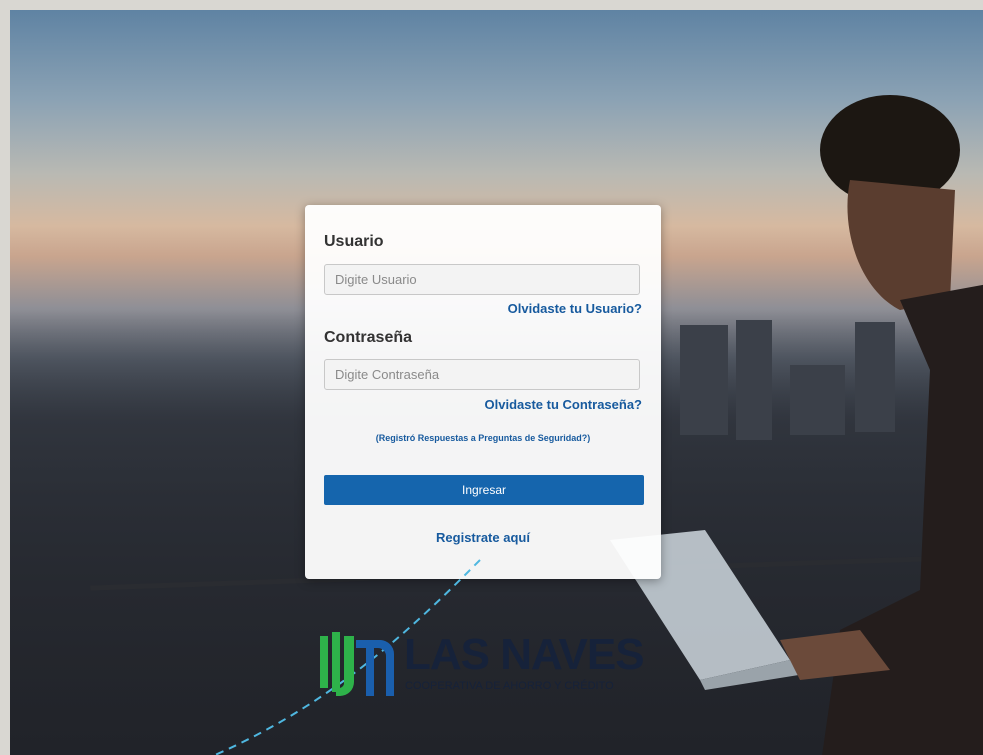 This screenshot has height=755, width=983. What do you see at coordinates (563, 404) in the screenshot?
I see `forgot-password-link: Olvidaste tu Contraseña?` at bounding box center [563, 404].